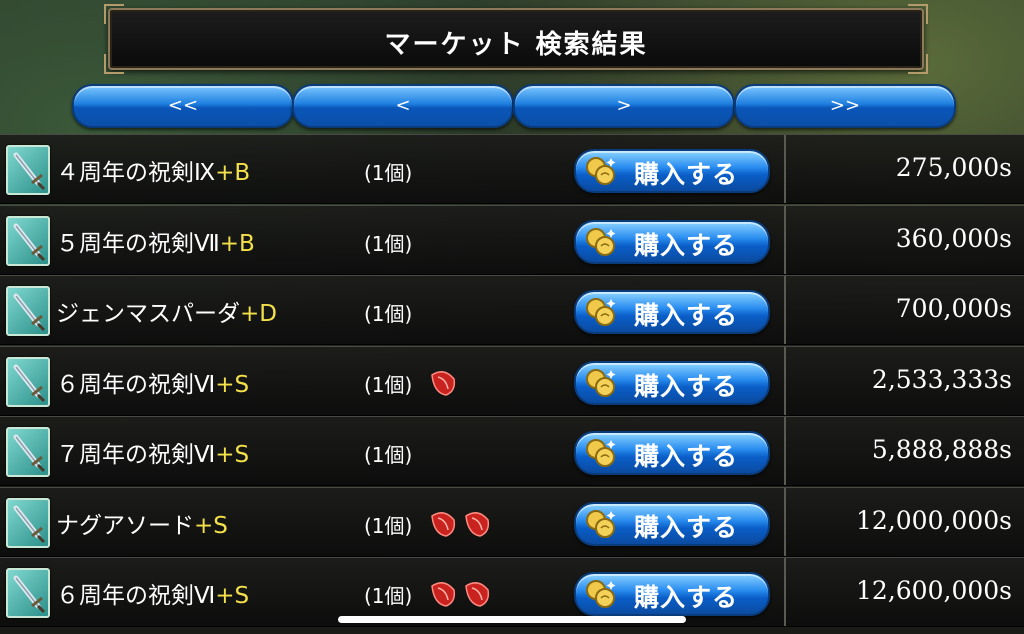 Image resolution: width=1024 pixels, height=634 pixels. I want to click on item-name: ７周年の祝剣Ⅵ+S, so click(152, 452).